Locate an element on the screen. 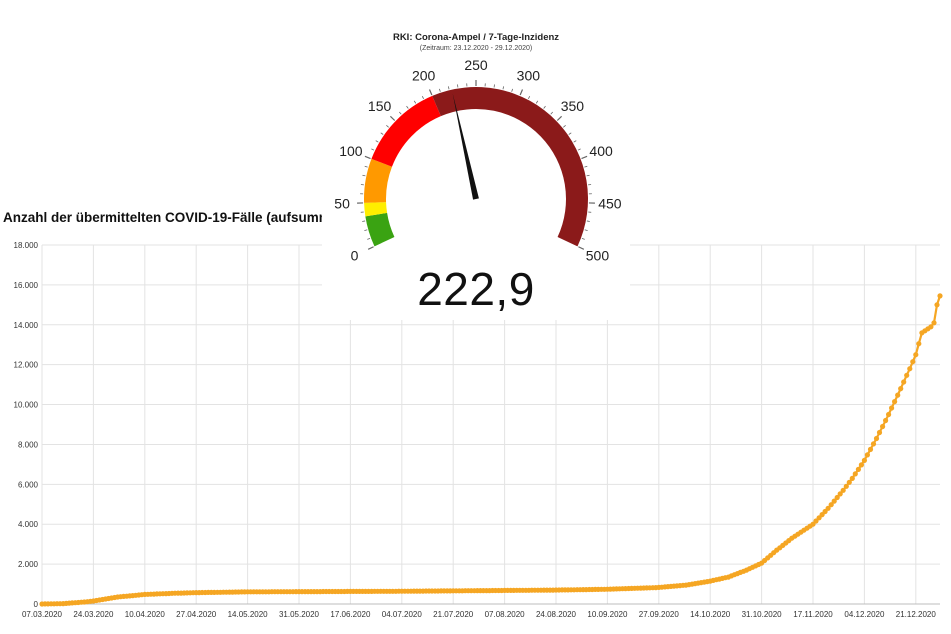 The height and width of the screenshot is (634, 951). x-tick-label: 04.07.2020 is located at coordinates (402, 614).